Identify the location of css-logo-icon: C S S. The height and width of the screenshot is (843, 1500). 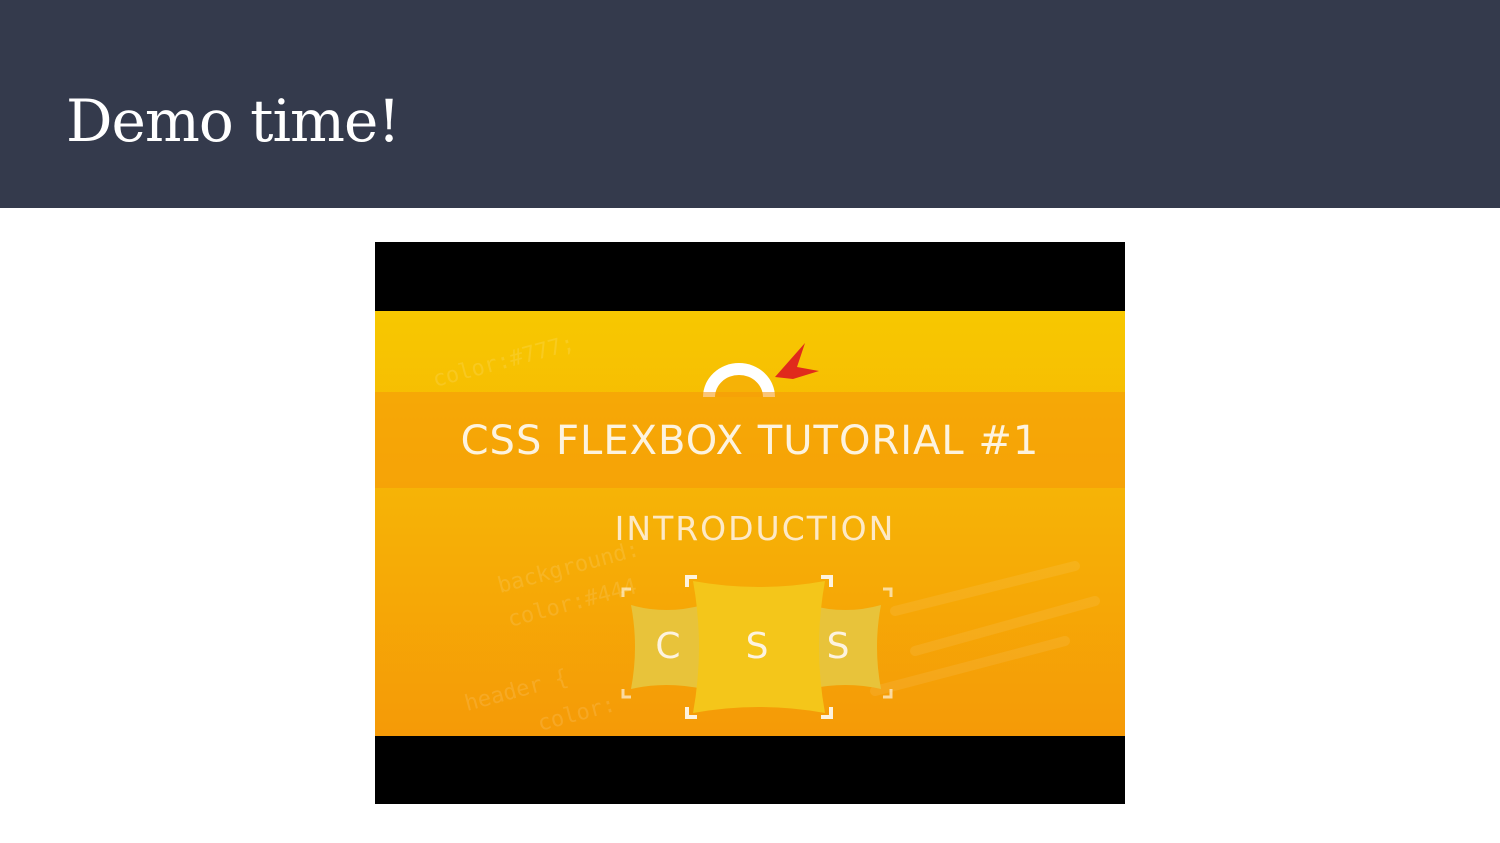
(756, 649).